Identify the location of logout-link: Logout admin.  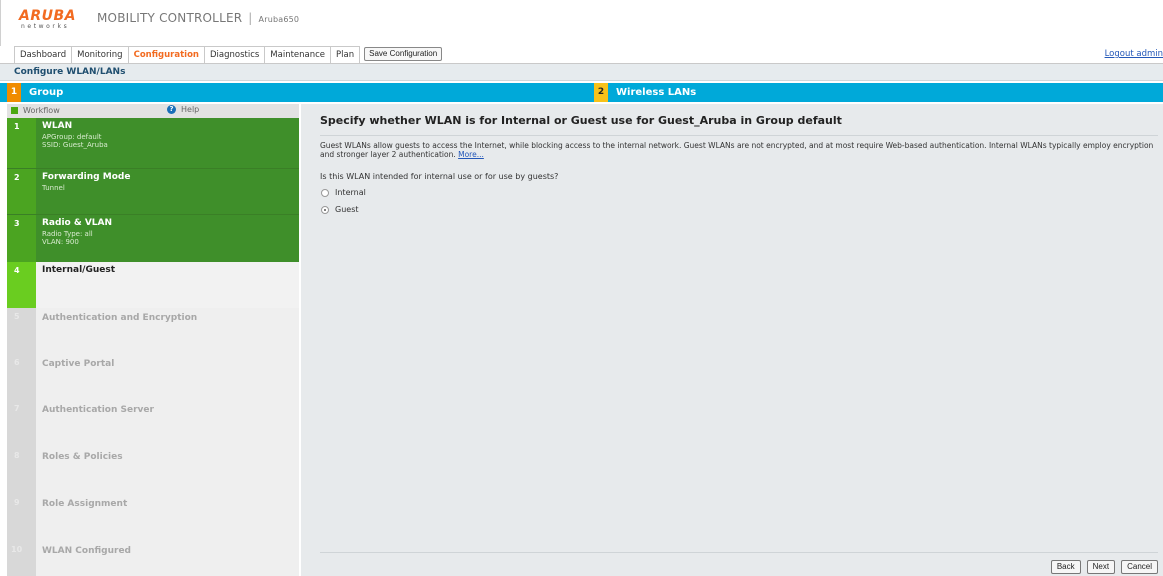
(1134, 54).